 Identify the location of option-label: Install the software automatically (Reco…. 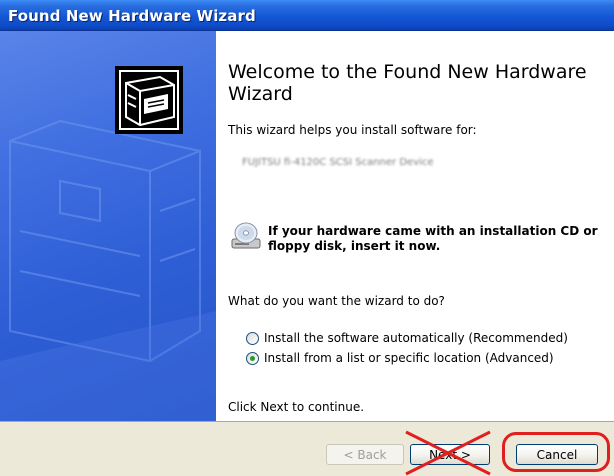
(416, 338).